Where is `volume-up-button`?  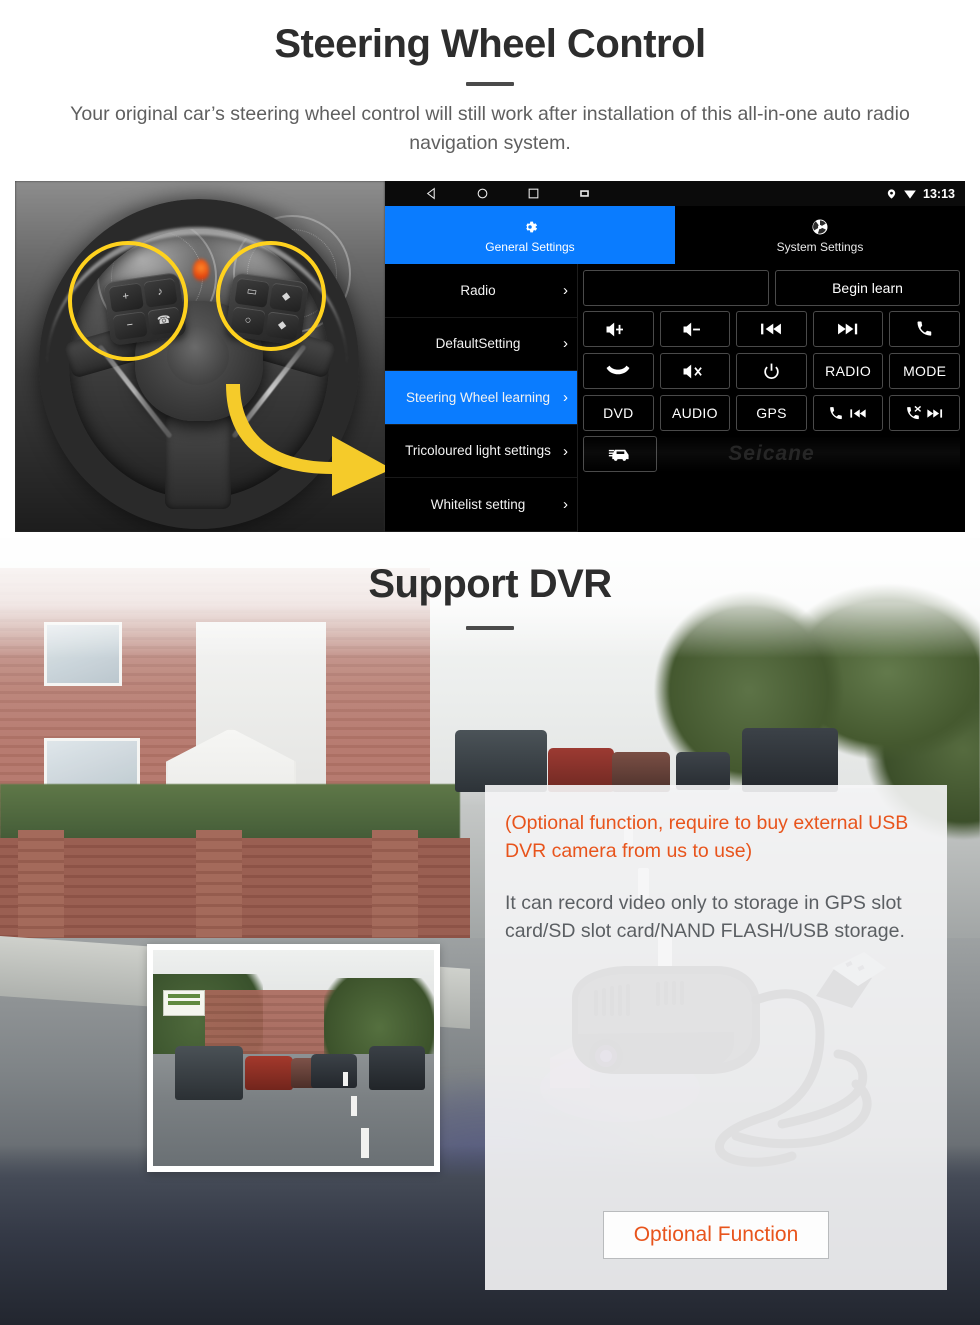 volume-up-button is located at coordinates (618, 329).